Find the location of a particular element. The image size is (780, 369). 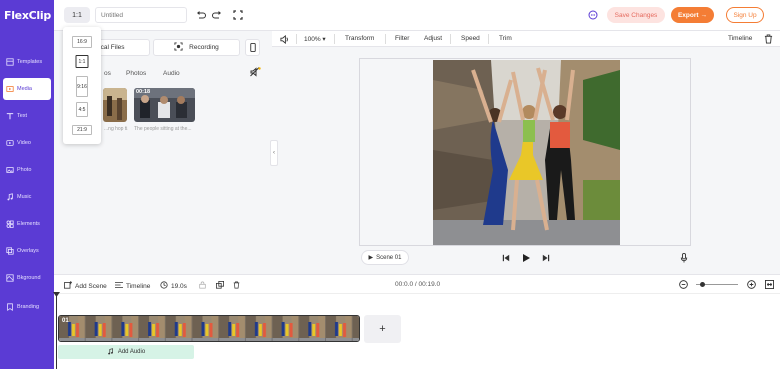

filter-button: Filter is located at coordinates (402, 38).